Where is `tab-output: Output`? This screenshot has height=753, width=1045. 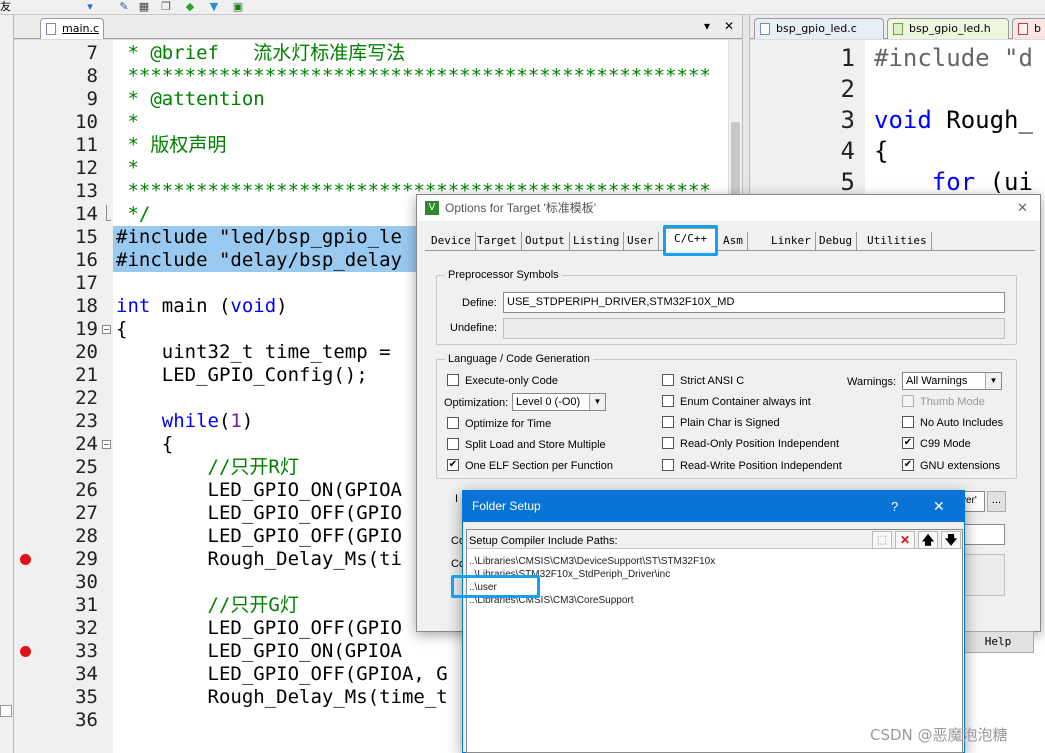 tab-output: Output is located at coordinates (545, 241).